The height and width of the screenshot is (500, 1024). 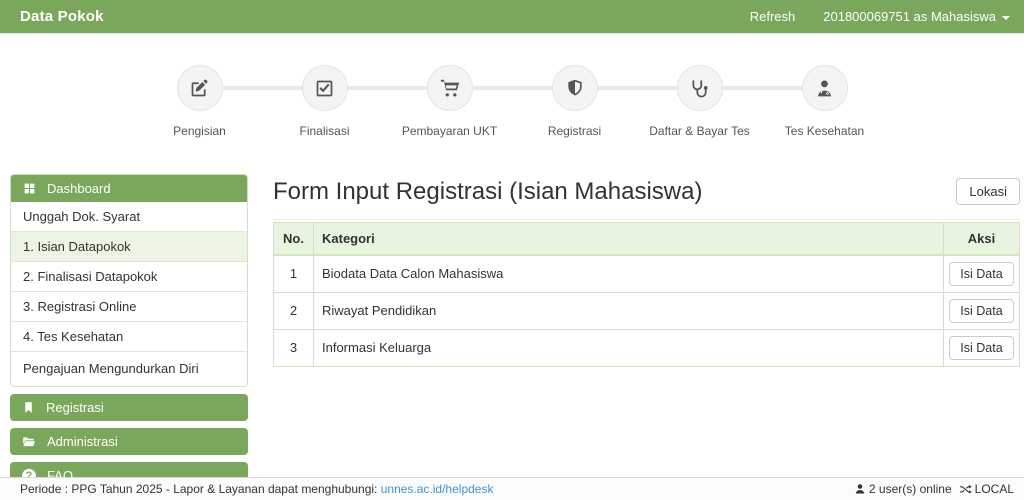 I want to click on row-kategori: Riwayat Pendidikan, so click(x=628, y=310).